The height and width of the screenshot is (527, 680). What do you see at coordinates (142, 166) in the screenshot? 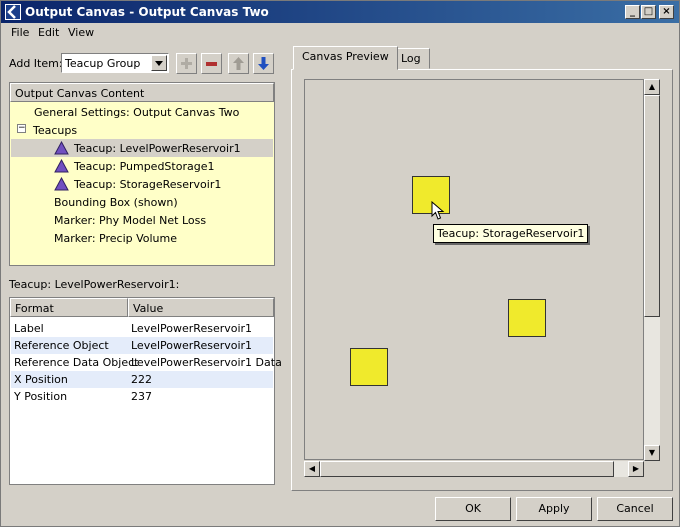
I see `tree-item-teacup-pumpedstorage1: Teacup: PumpedStorage1` at bounding box center [142, 166].